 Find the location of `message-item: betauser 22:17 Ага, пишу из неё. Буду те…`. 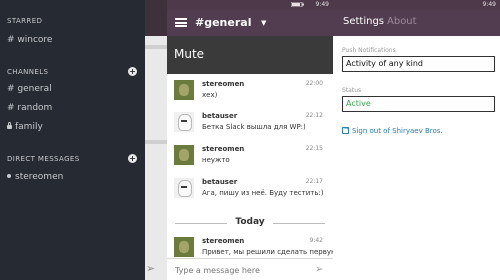

message-item: betauser 22:17 Ага, пишу из неё. Буду те… is located at coordinates (251, 193).